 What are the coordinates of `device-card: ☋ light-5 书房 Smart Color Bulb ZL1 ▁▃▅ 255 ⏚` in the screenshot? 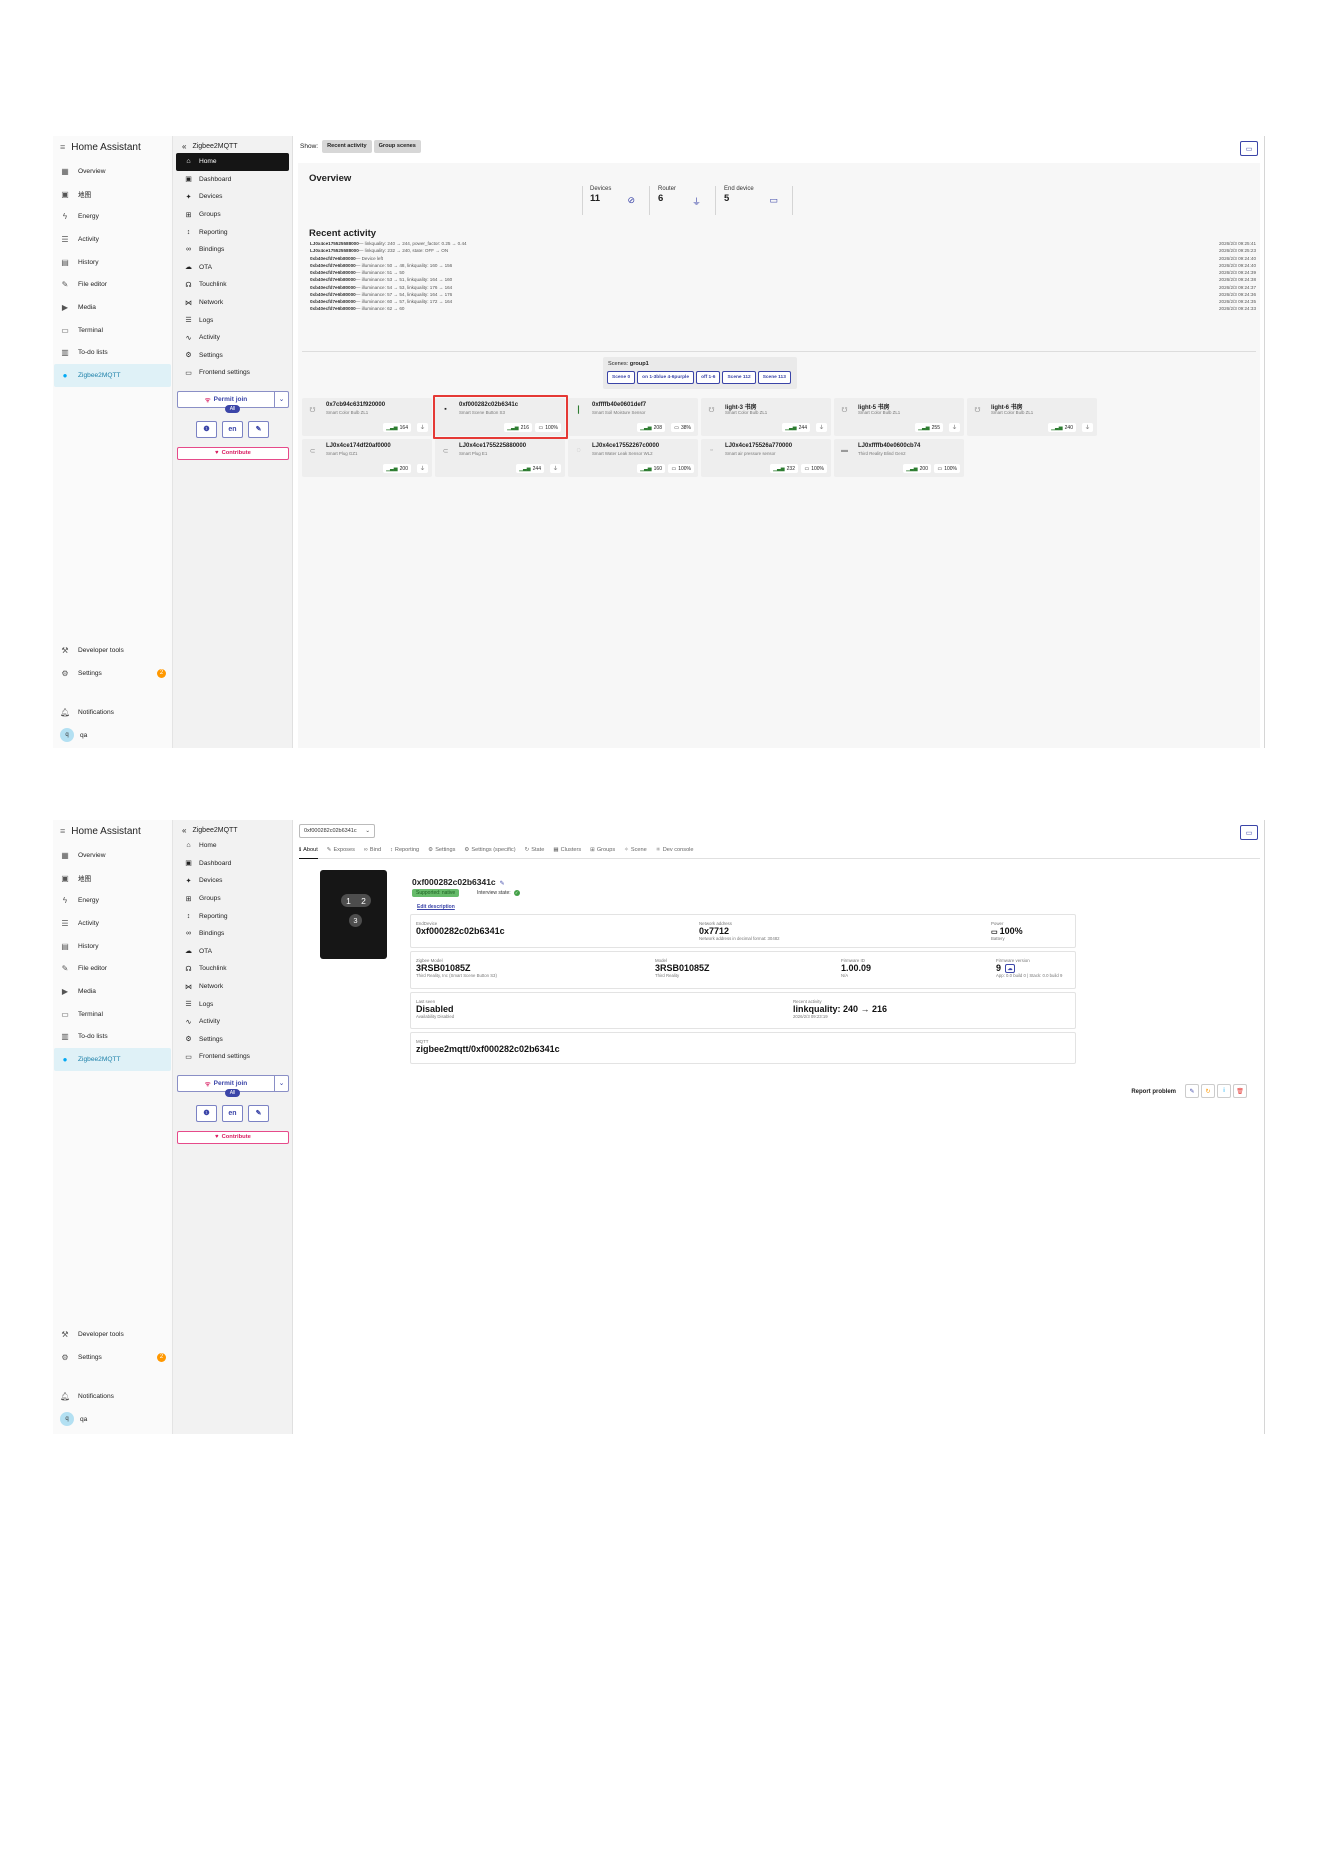 It's located at (899, 417).